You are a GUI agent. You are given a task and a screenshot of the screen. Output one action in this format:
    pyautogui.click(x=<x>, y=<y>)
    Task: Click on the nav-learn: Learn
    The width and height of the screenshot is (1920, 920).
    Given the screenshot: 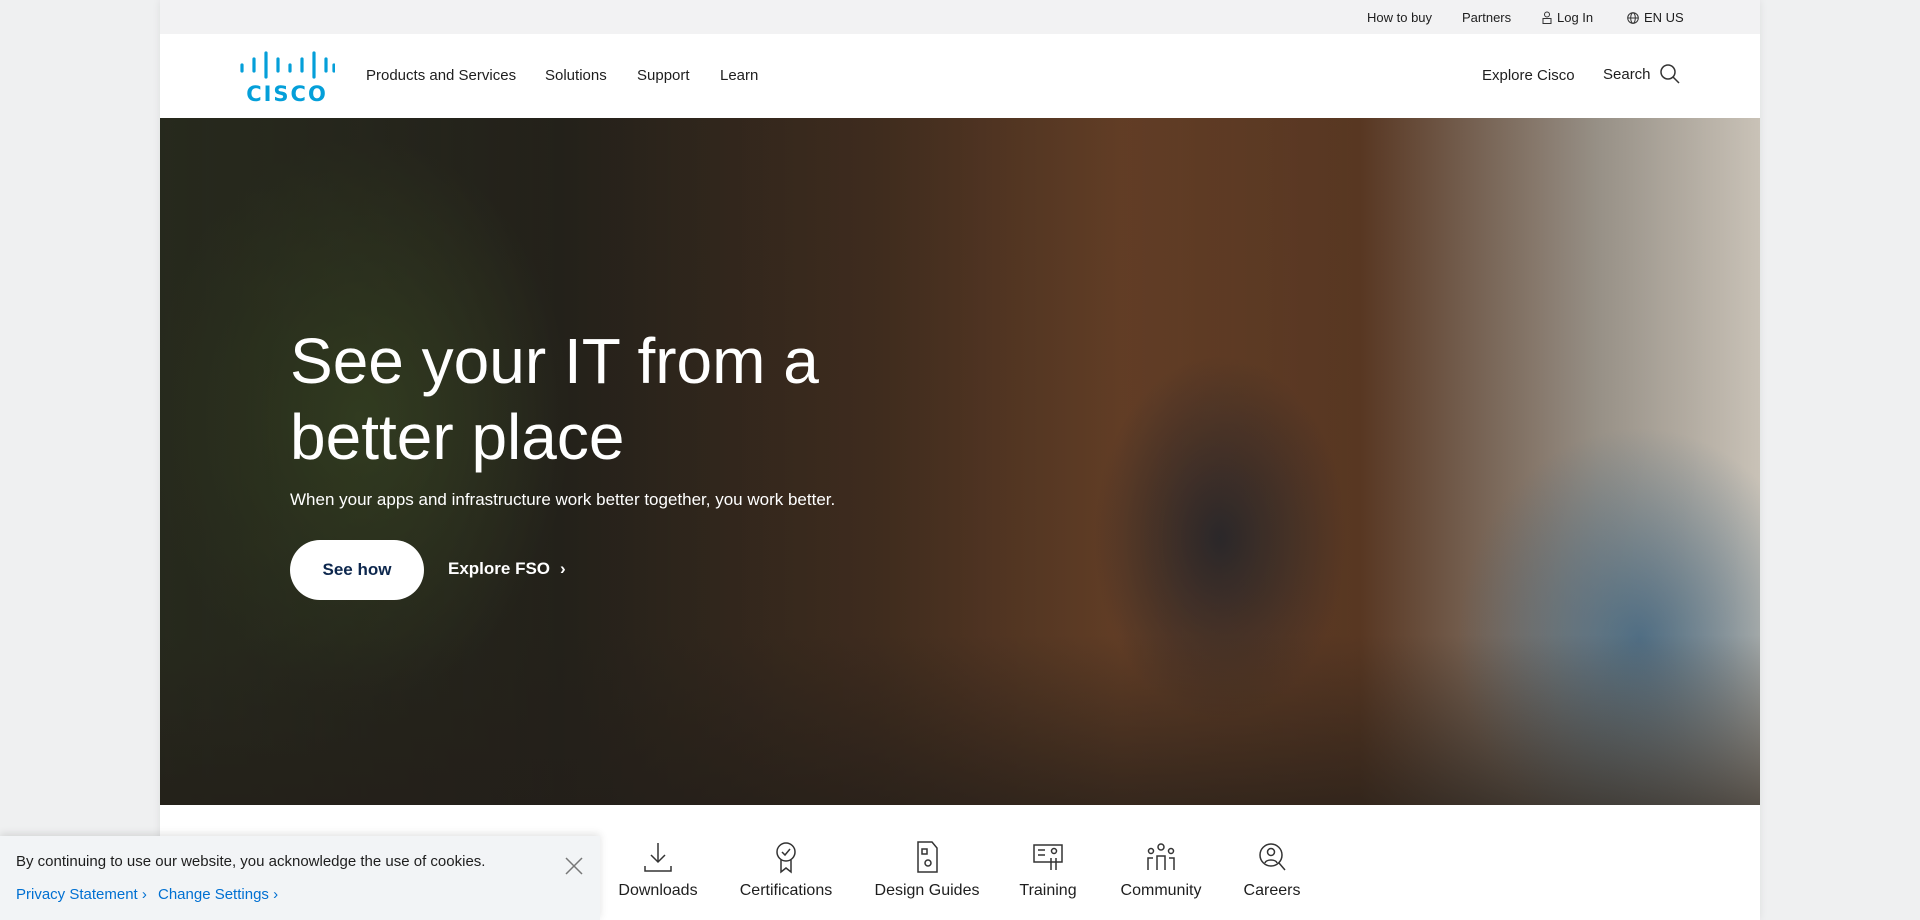 What is the action you would take?
    pyautogui.click(x=739, y=75)
    